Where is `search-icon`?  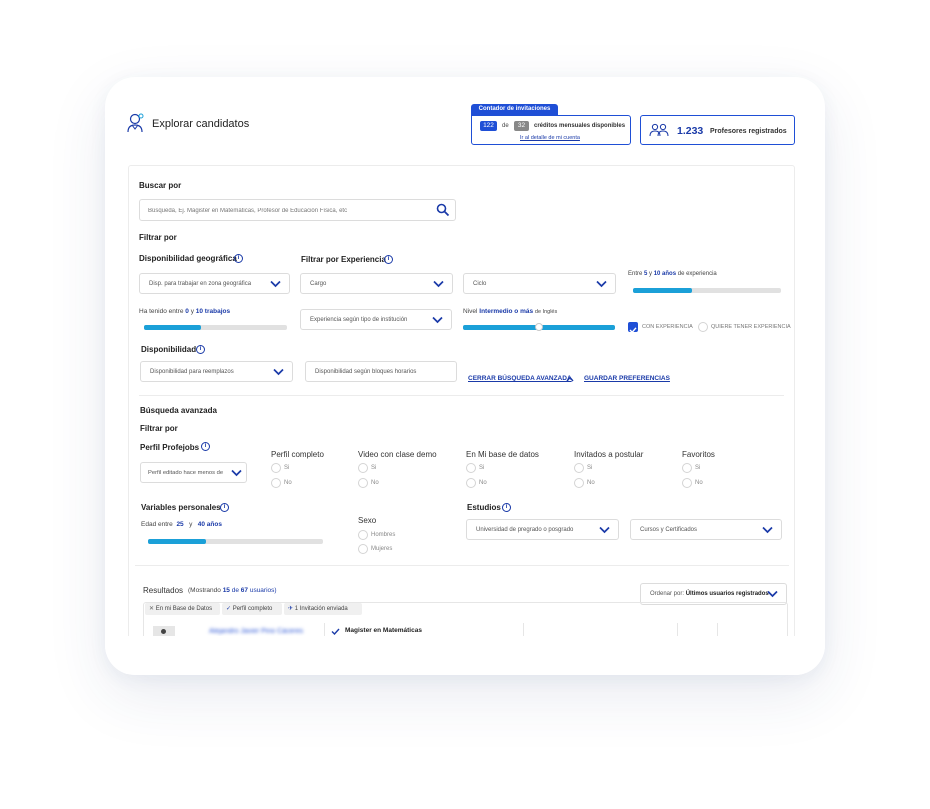
search-icon is located at coordinates (443, 210).